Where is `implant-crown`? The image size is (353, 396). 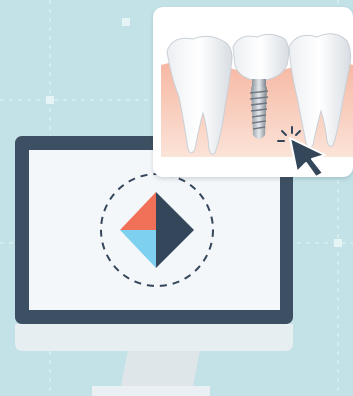
implant-crown is located at coordinates (261, 57).